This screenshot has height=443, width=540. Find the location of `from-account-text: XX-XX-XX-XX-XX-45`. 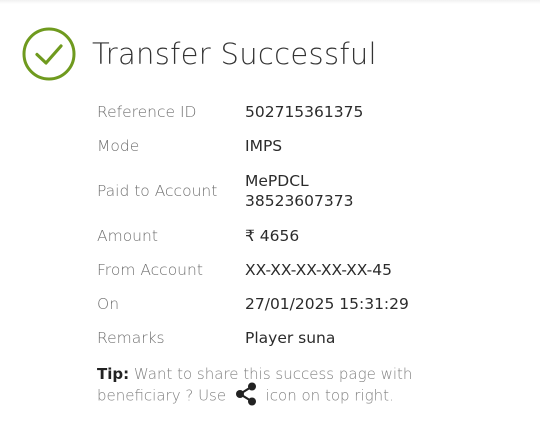

from-account-text: XX-XX-XX-XX-XX-45 is located at coordinates (318, 270).